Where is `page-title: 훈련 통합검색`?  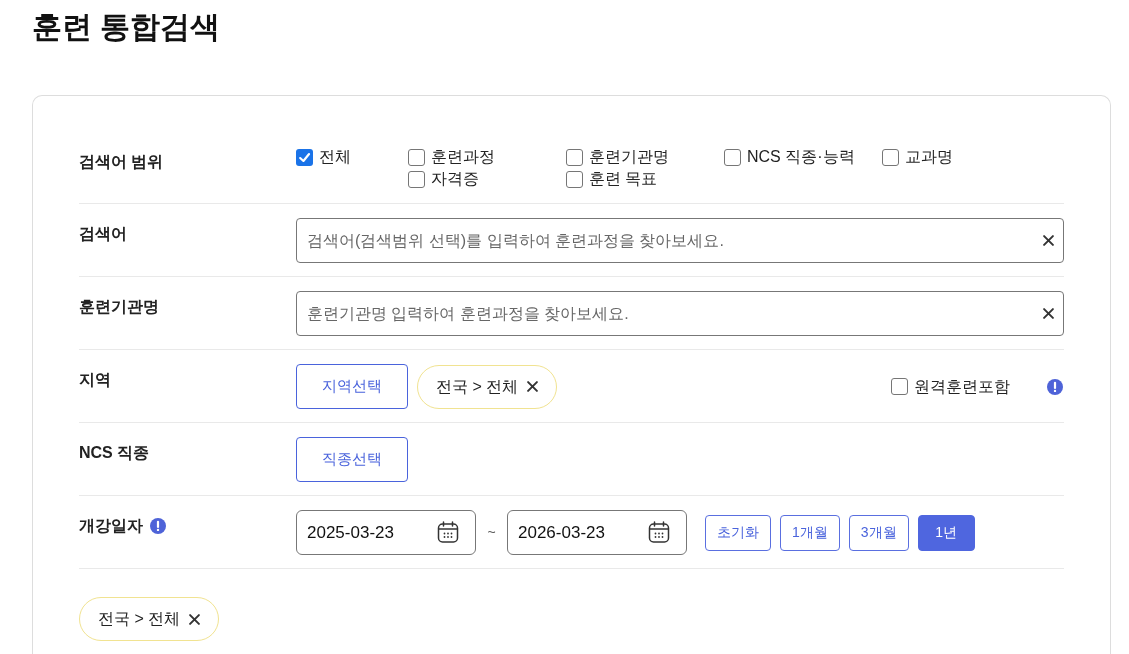
page-title: 훈련 통합검색 is located at coordinates (126, 27).